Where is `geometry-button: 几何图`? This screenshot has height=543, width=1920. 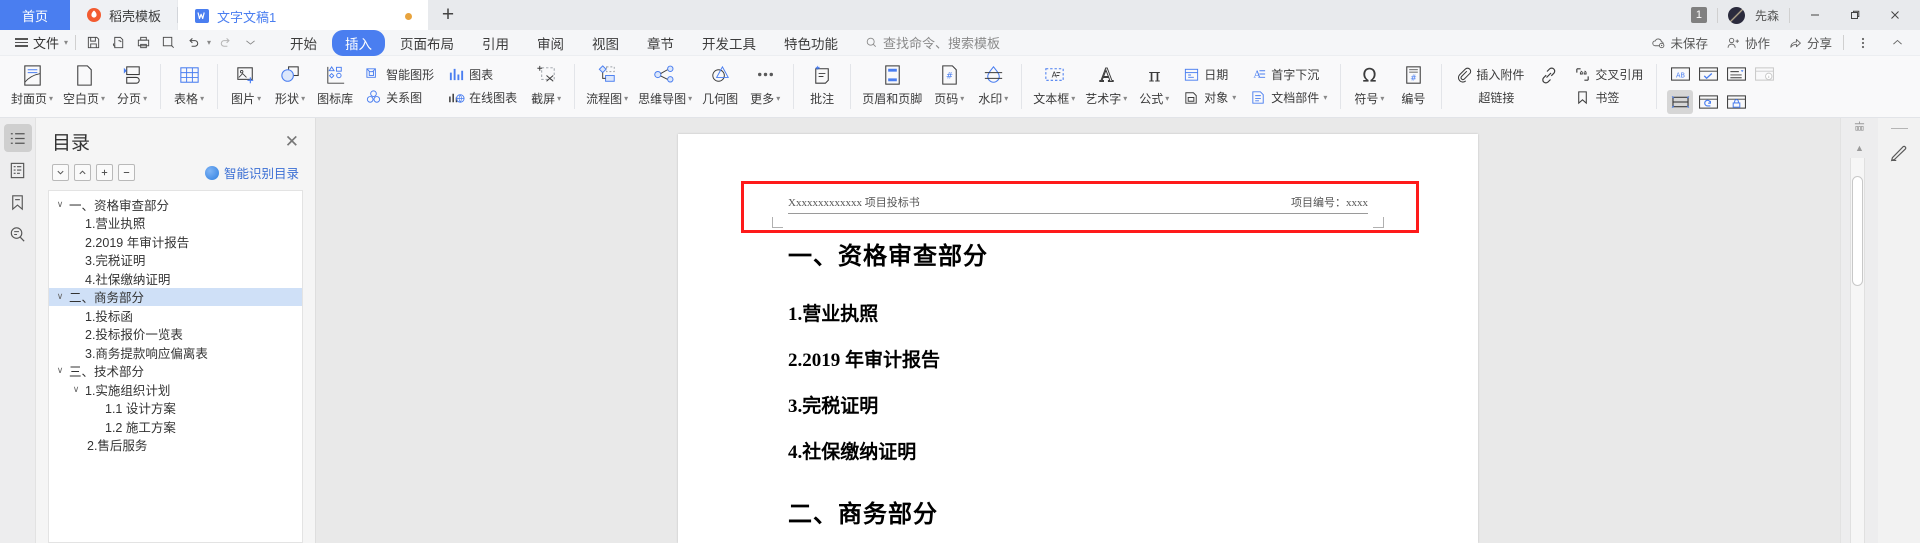 geometry-button: 几何图 is located at coordinates (720, 82).